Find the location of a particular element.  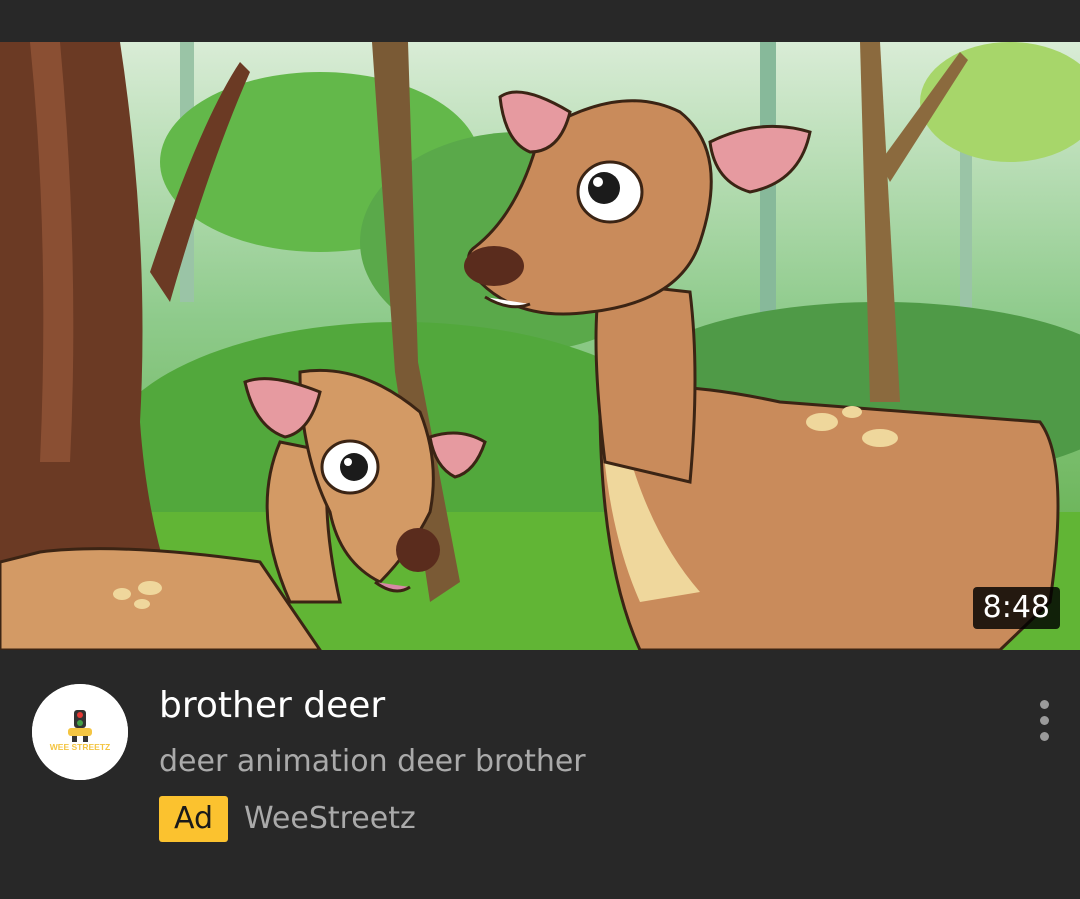

video-title: brother deer is located at coordinates (272, 706).